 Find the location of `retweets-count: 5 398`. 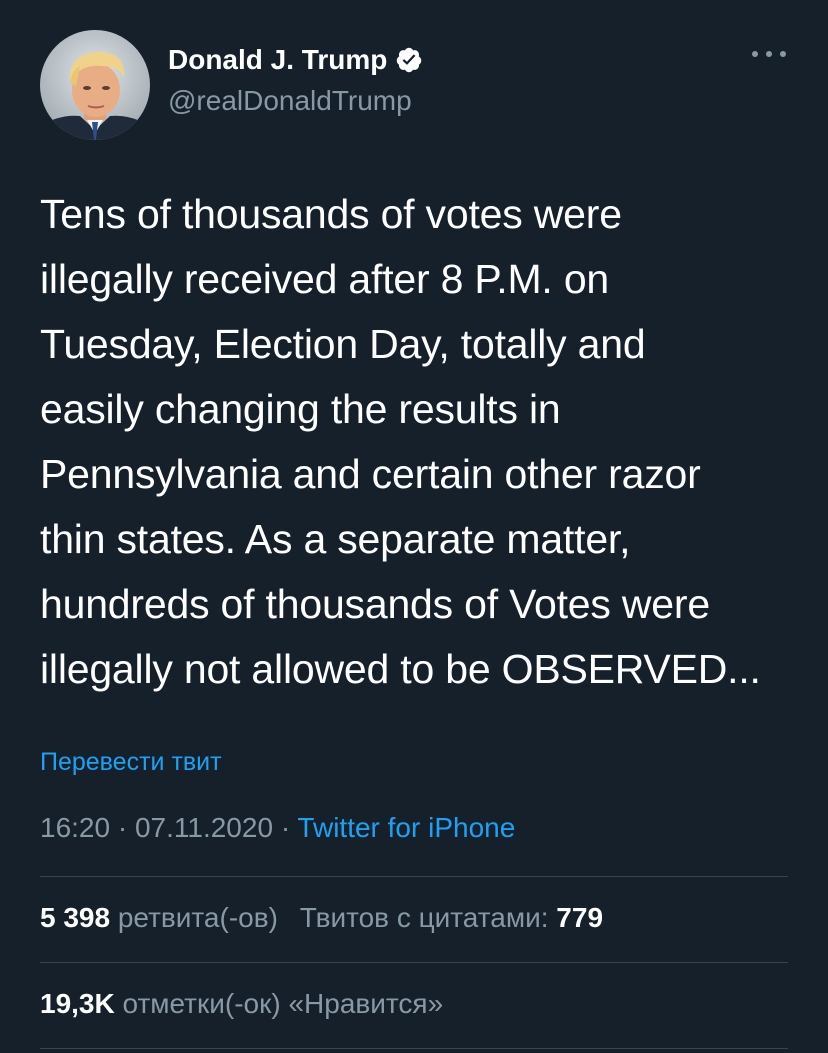

retweets-count: 5 398 is located at coordinates (75, 917).